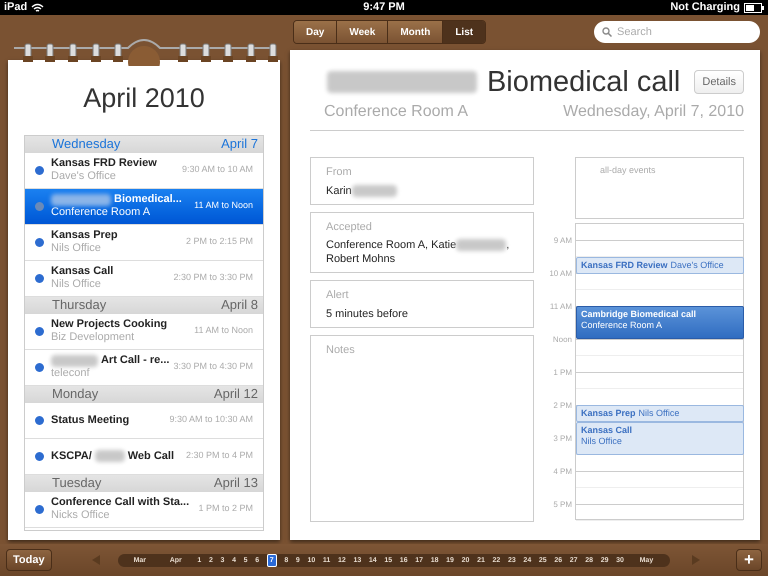 This screenshot has height=576, width=768. I want to click on field-value: Conference Room A, Katie, so click(391, 245).